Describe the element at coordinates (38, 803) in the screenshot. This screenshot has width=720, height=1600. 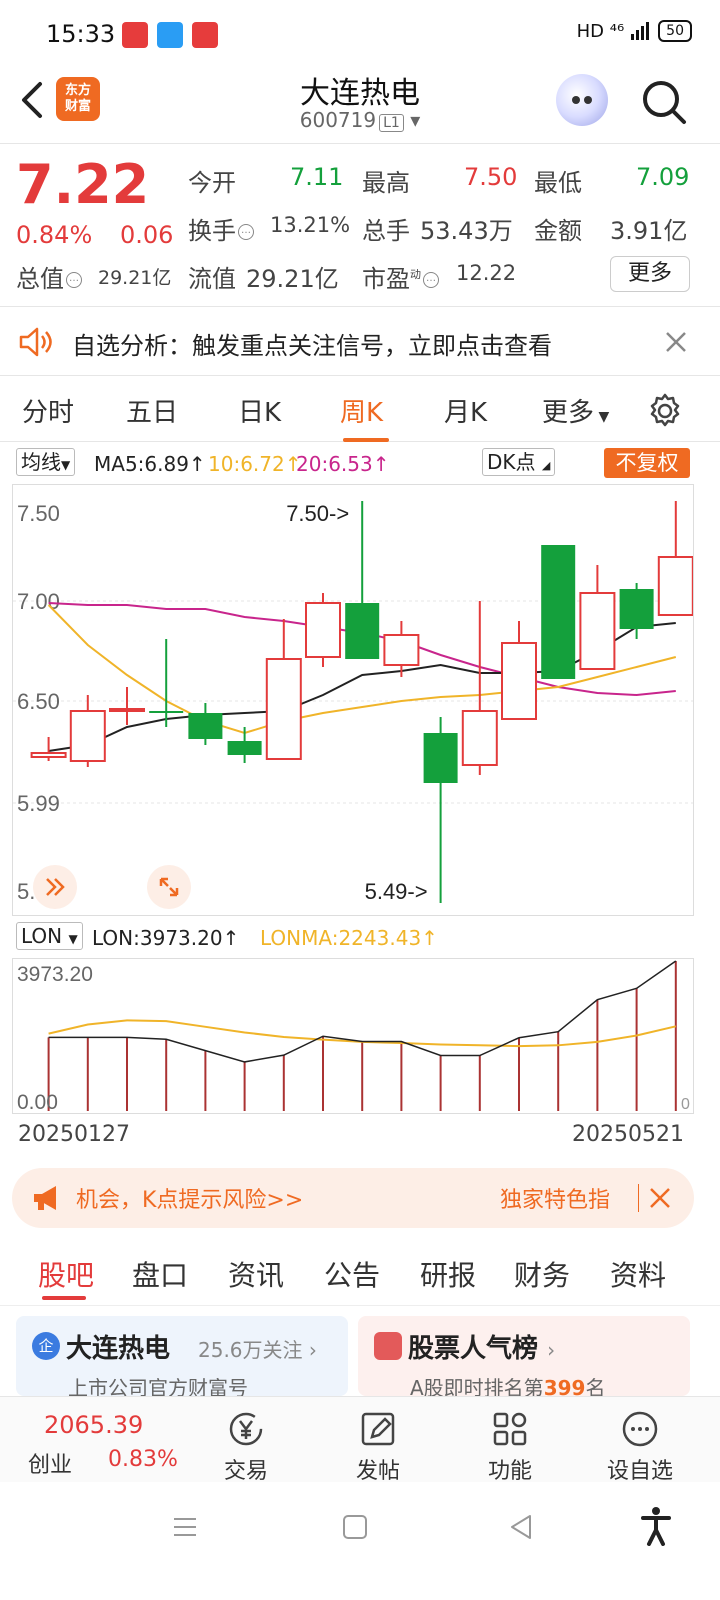
I see `y-tick-label: 5.99` at that location.